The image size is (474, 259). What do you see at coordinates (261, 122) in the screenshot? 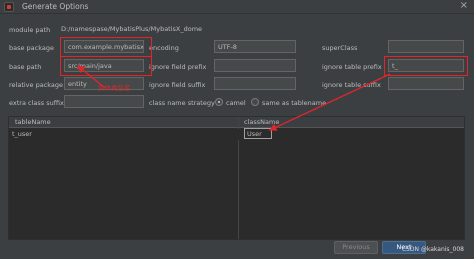
I see `column-header-classname: className` at bounding box center [261, 122].